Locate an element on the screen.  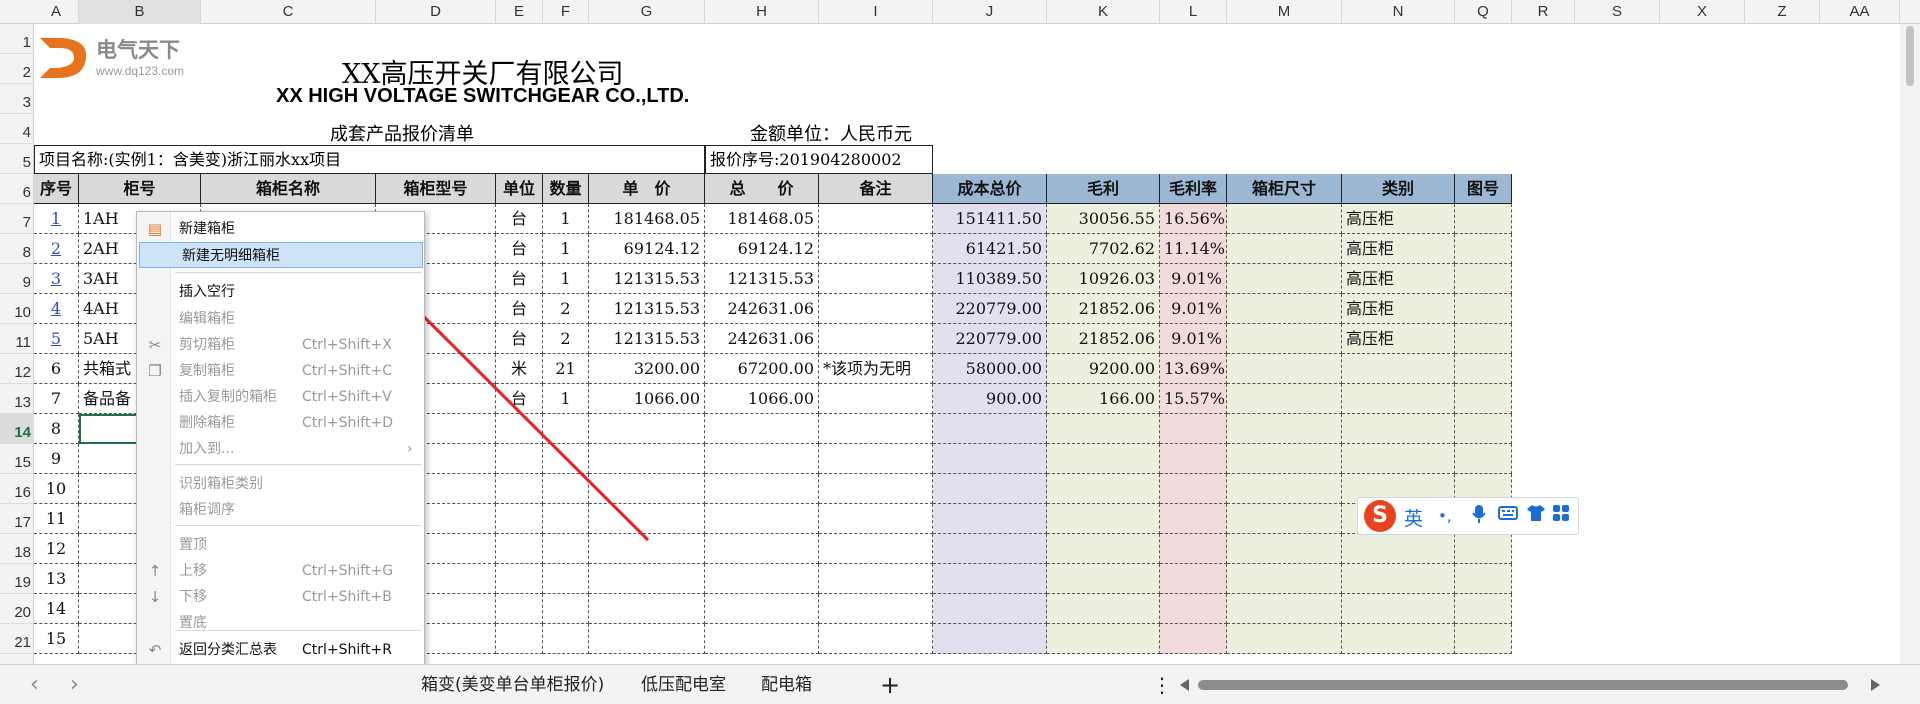
row-header-7: 7 is located at coordinates (17, 219).